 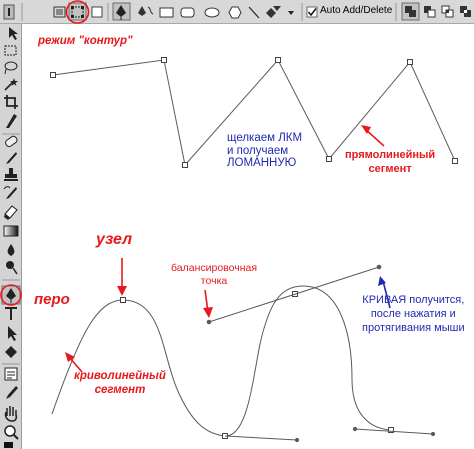 I want to click on polyline-note: щелкаем ЛКМ и получаем ЛОМАННУЮ, so click(x=264, y=151).